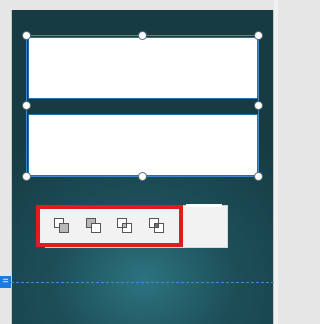 Image resolution: width=320 pixels, height=324 pixels. What do you see at coordinates (109, 226) in the screenshot?
I see `arrange-toolbar-highlight` at bounding box center [109, 226].